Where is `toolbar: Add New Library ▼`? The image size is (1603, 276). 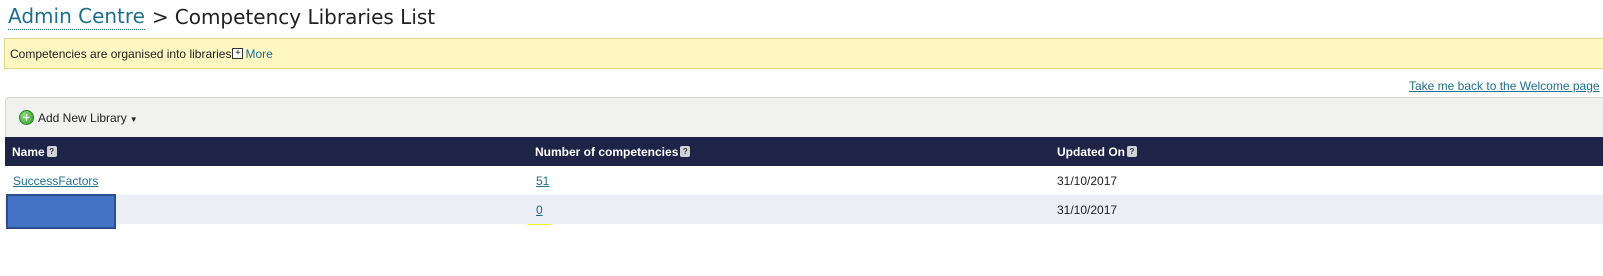 toolbar: Add New Library ▼ is located at coordinates (804, 117).